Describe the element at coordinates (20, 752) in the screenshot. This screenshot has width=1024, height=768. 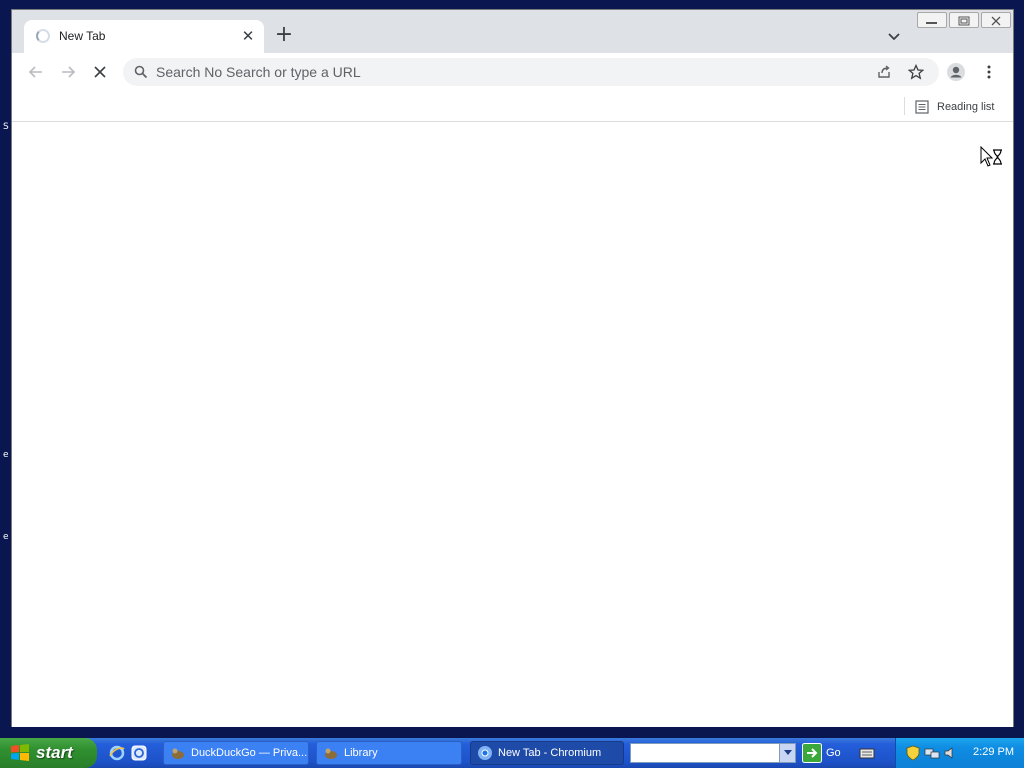
I see `windows-logo-icon` at that location.